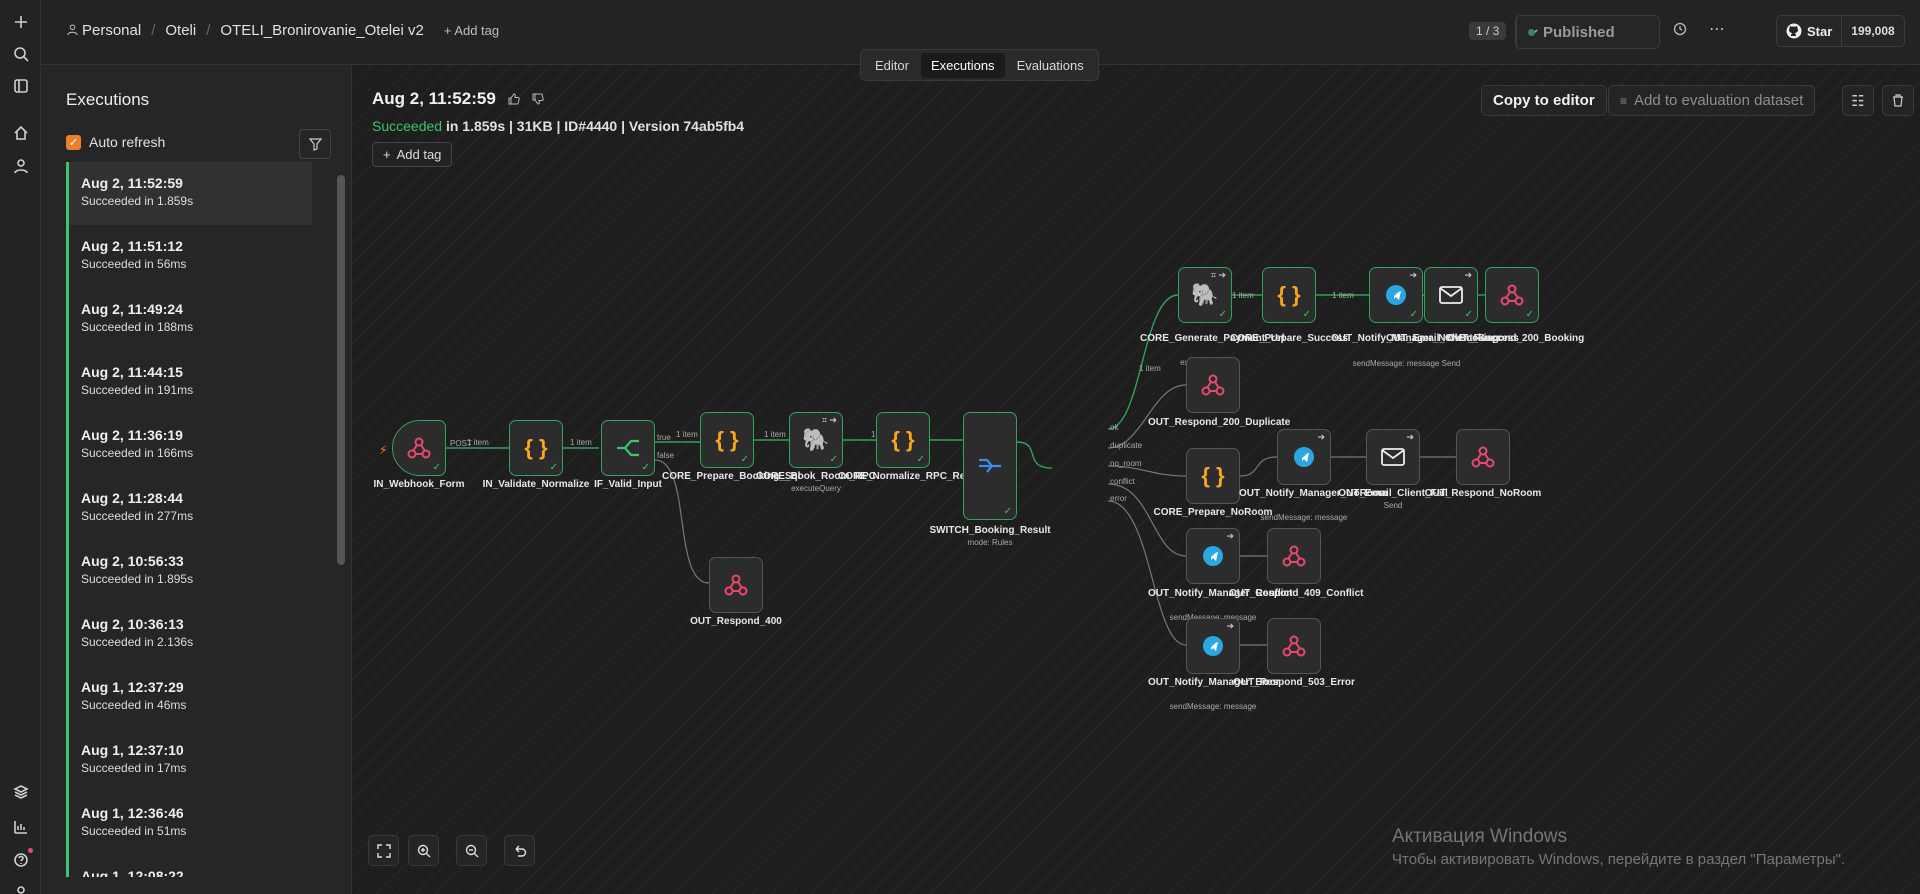 The width and height of the screenshot is (1920, 894). I want to click on user-icon, so click(20, 166).